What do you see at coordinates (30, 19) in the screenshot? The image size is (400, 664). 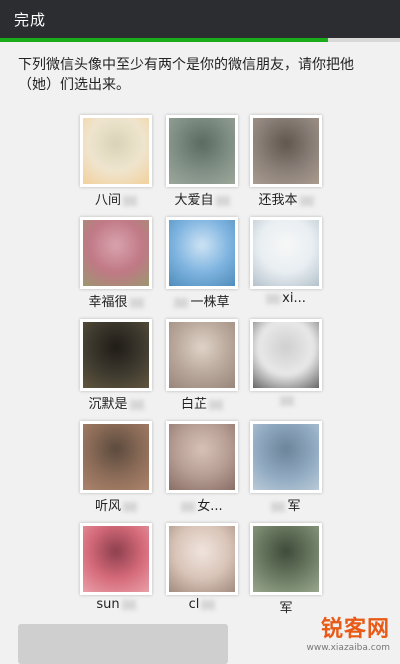 I see `done-button: 完成` at bounding box center [30, 19].